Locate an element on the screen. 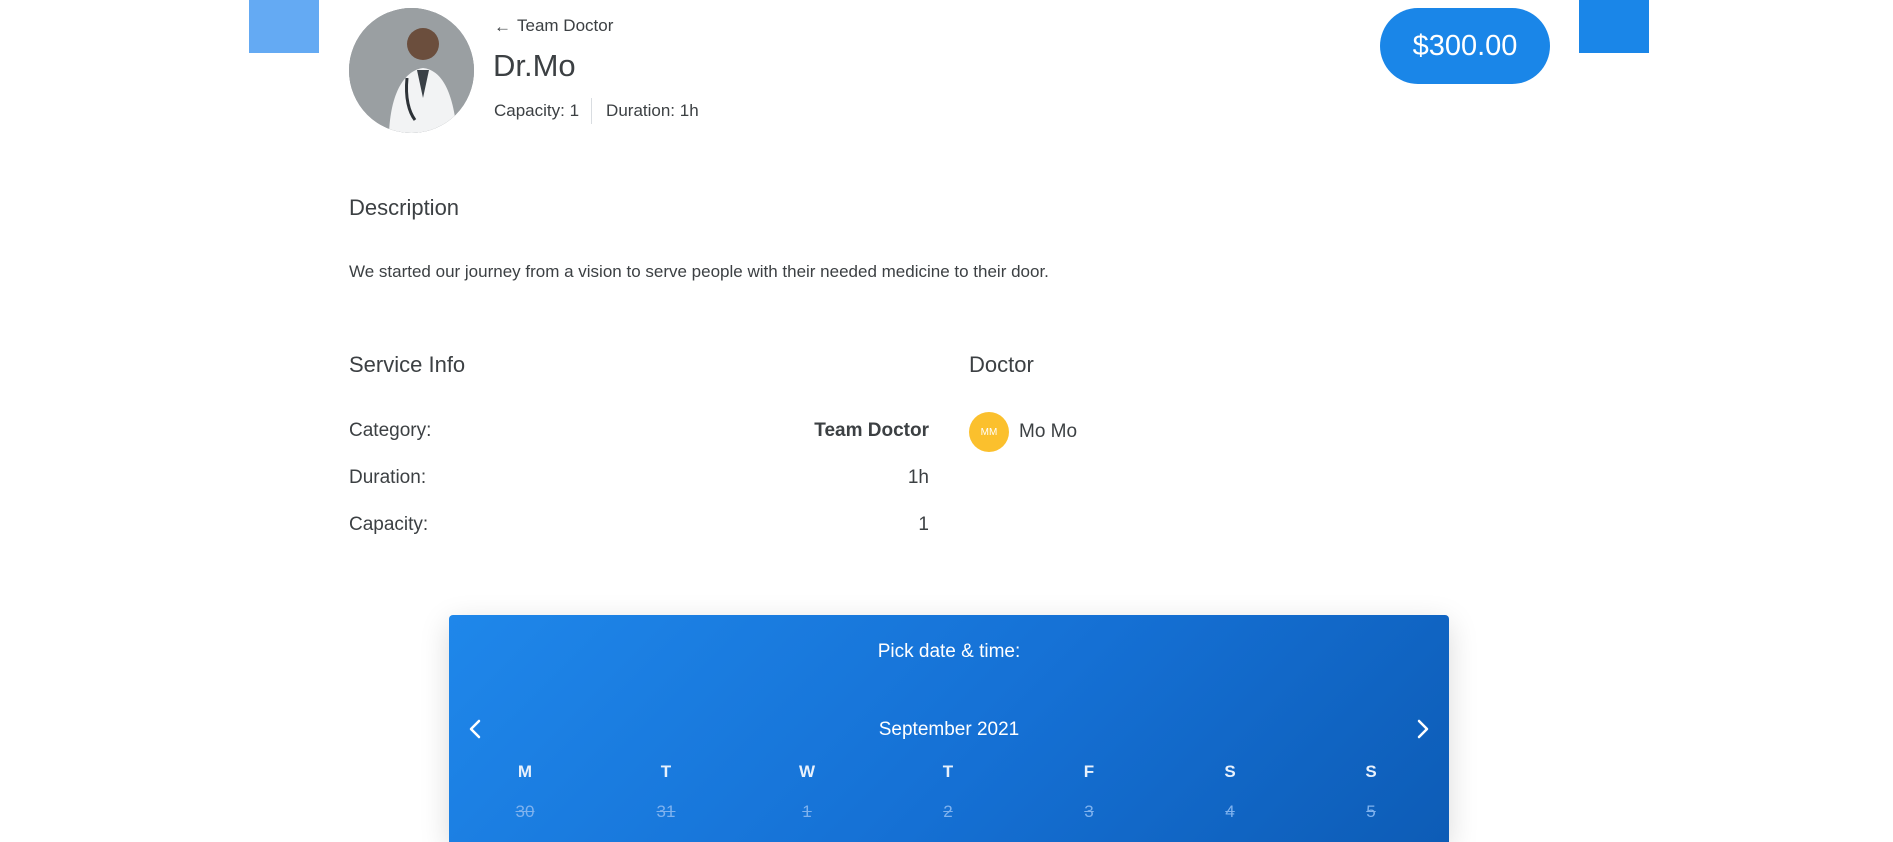 Image resolution: width=1893 pixels, height=842 pixels. back-link-team-doctor: ← Team Doctor is located at coordinates (553, 26).